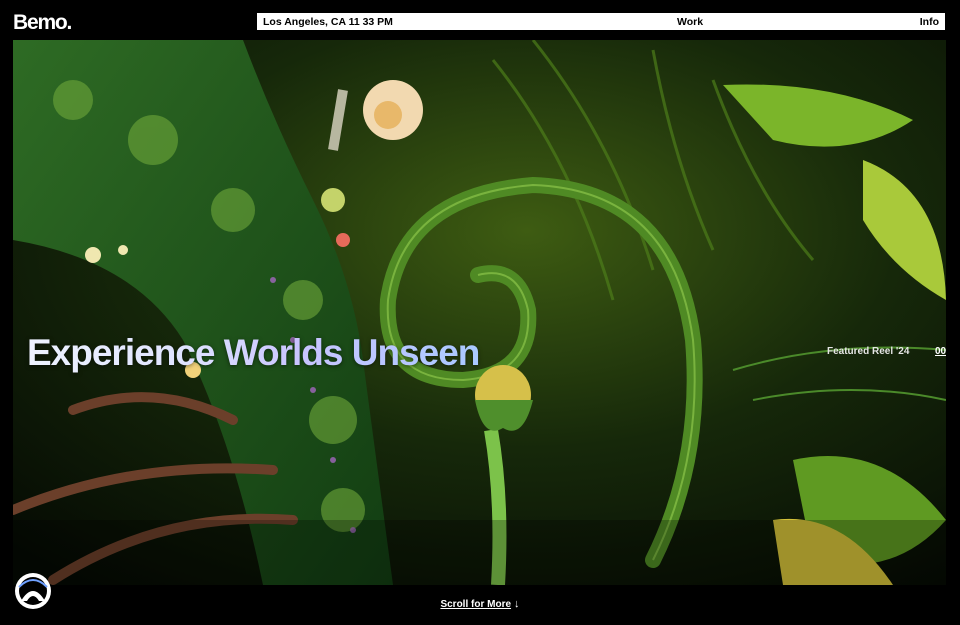  What do you see at coordinates (929, 22) in the screenshot?
I see `nav-info: Info` at bounding box center [929, 22].